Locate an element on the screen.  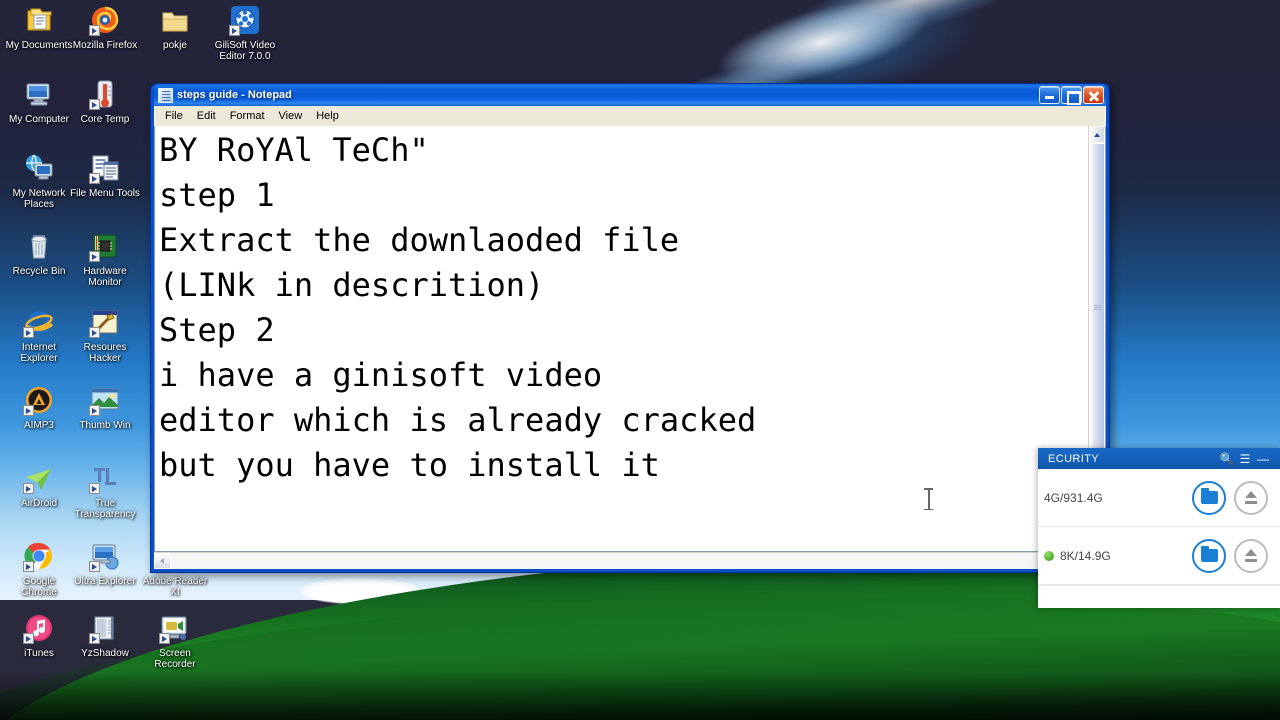
drive-capacity: 8K/14.9G is located at coordinates (1085, 555).